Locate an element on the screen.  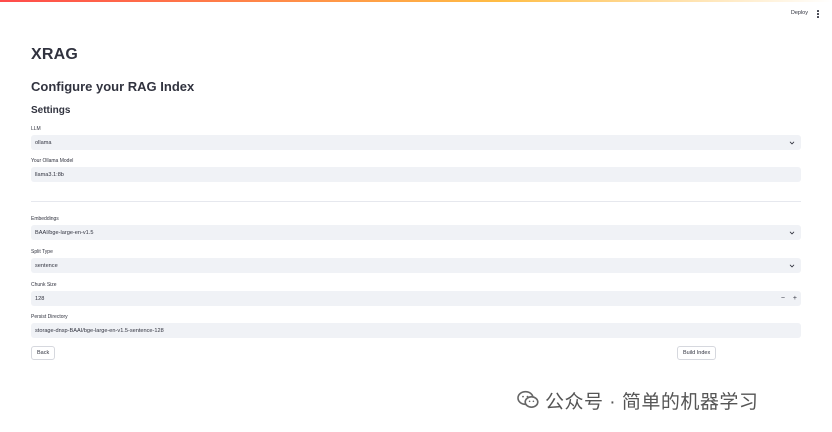
main-menu-icon is located at coordinates (818, 14).